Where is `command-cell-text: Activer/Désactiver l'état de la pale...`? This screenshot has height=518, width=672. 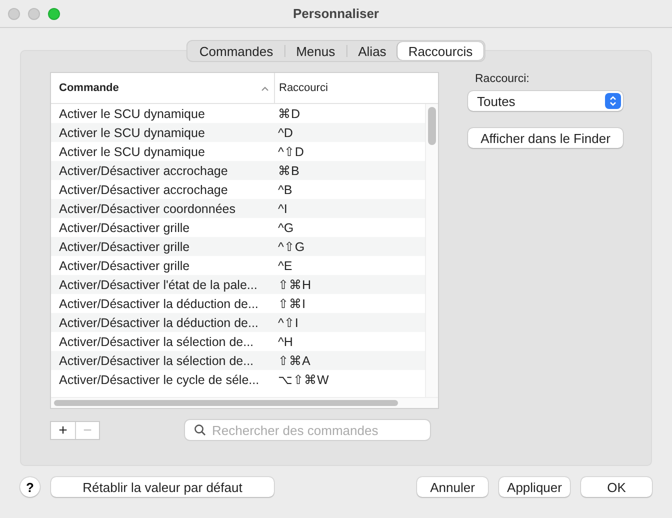
command-cell-text: Activer/Désactiver l'état de la pale... is located at coordinates (158, 285).